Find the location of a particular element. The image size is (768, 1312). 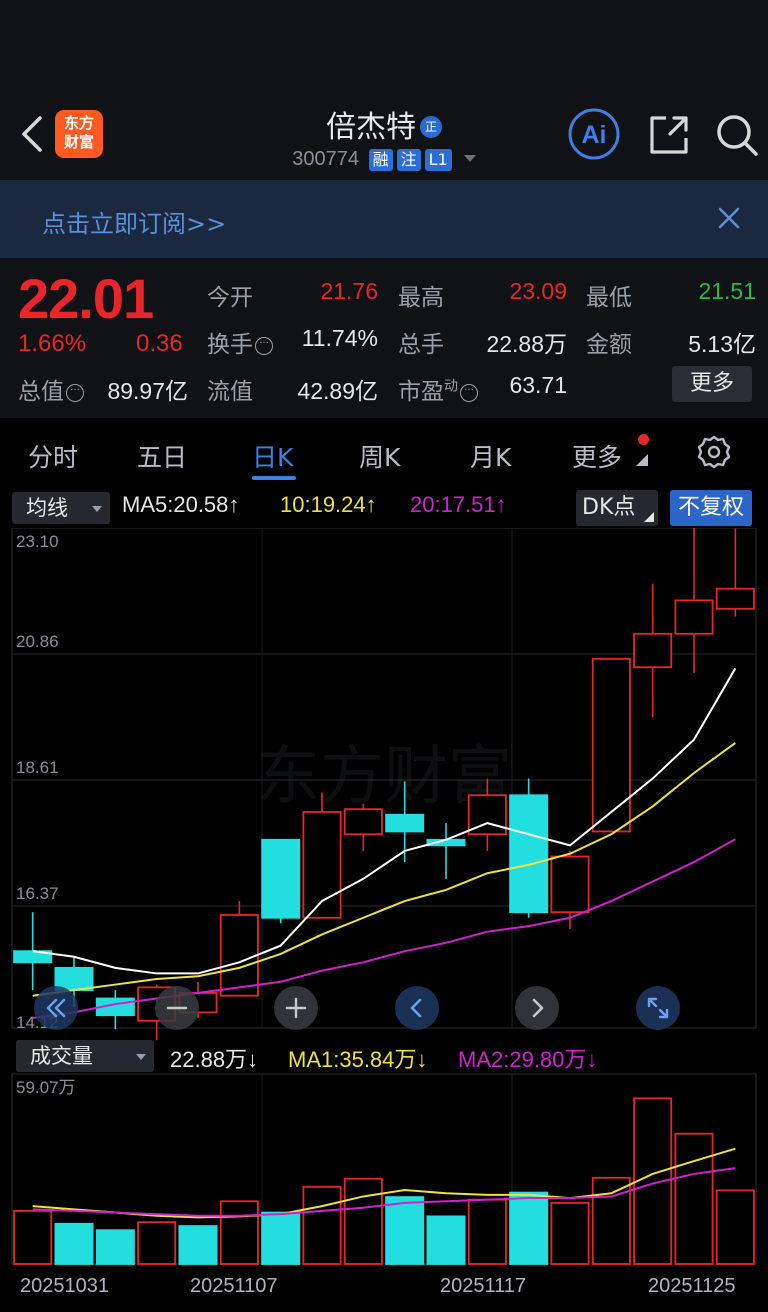

zoom-out-icon is located at coordinates (177, 1008).